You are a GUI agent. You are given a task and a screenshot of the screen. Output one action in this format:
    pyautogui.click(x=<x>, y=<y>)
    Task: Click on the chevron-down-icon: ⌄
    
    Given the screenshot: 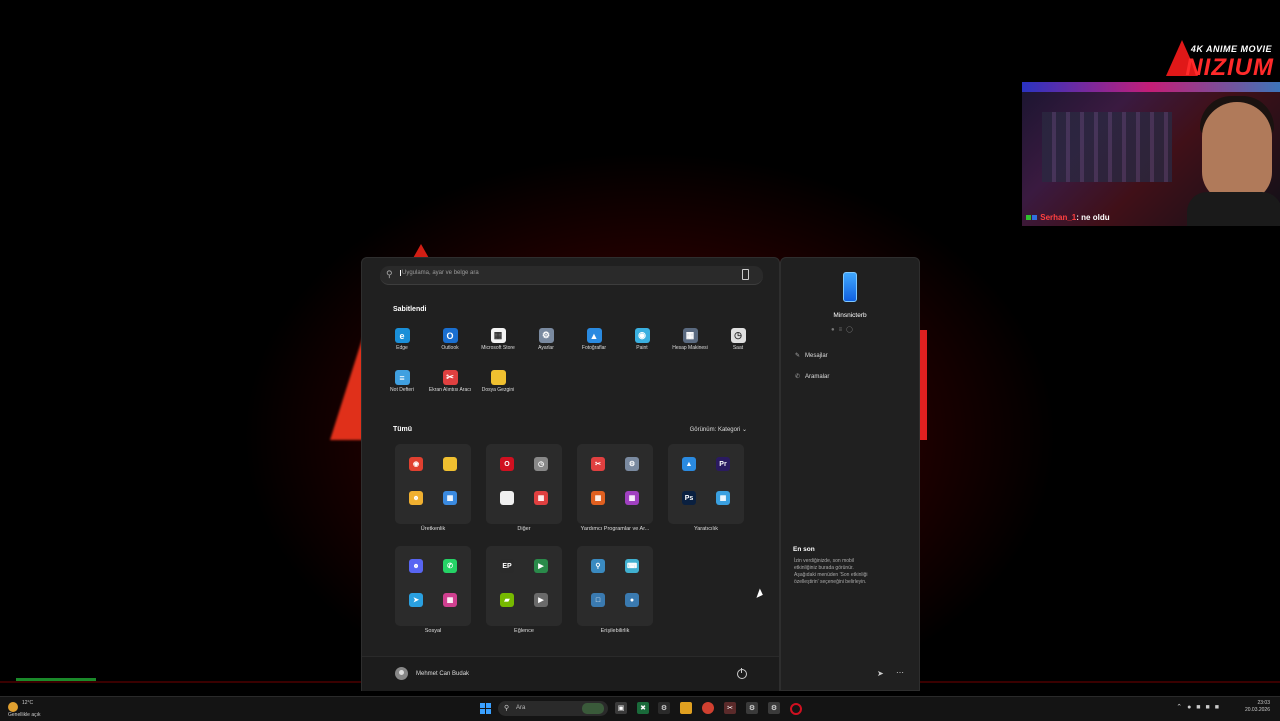 What is the action you would take?
    pyautogui.click(x=744, y=430)
    